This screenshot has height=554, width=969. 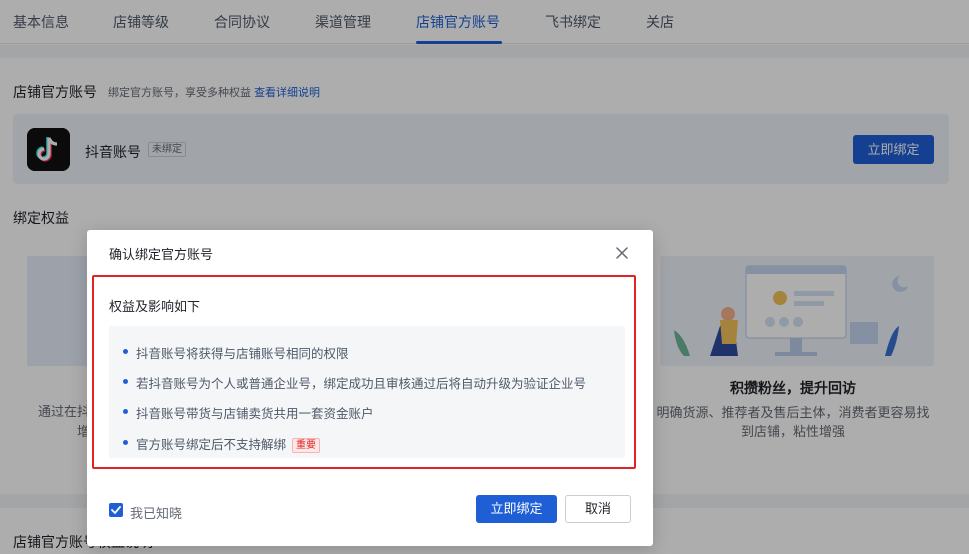 What do you see at coordinates (622, 253) in the screenshot?
I see `close-icon` at bounding box center [622, 253].